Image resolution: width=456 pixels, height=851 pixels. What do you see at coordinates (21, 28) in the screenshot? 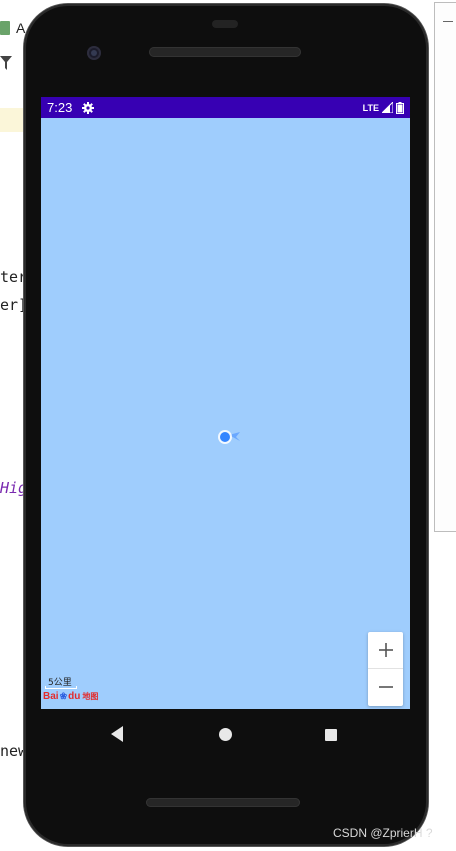
I see `ide-tab-label: A` at bounding box center [21, 28].